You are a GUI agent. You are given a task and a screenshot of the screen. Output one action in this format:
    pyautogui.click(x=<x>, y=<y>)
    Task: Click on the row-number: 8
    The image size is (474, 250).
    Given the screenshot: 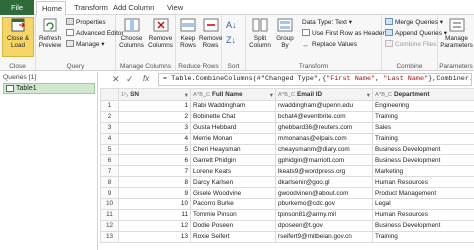 What is the action you would take?
    pyautogui.click(x=109, y=182)
    